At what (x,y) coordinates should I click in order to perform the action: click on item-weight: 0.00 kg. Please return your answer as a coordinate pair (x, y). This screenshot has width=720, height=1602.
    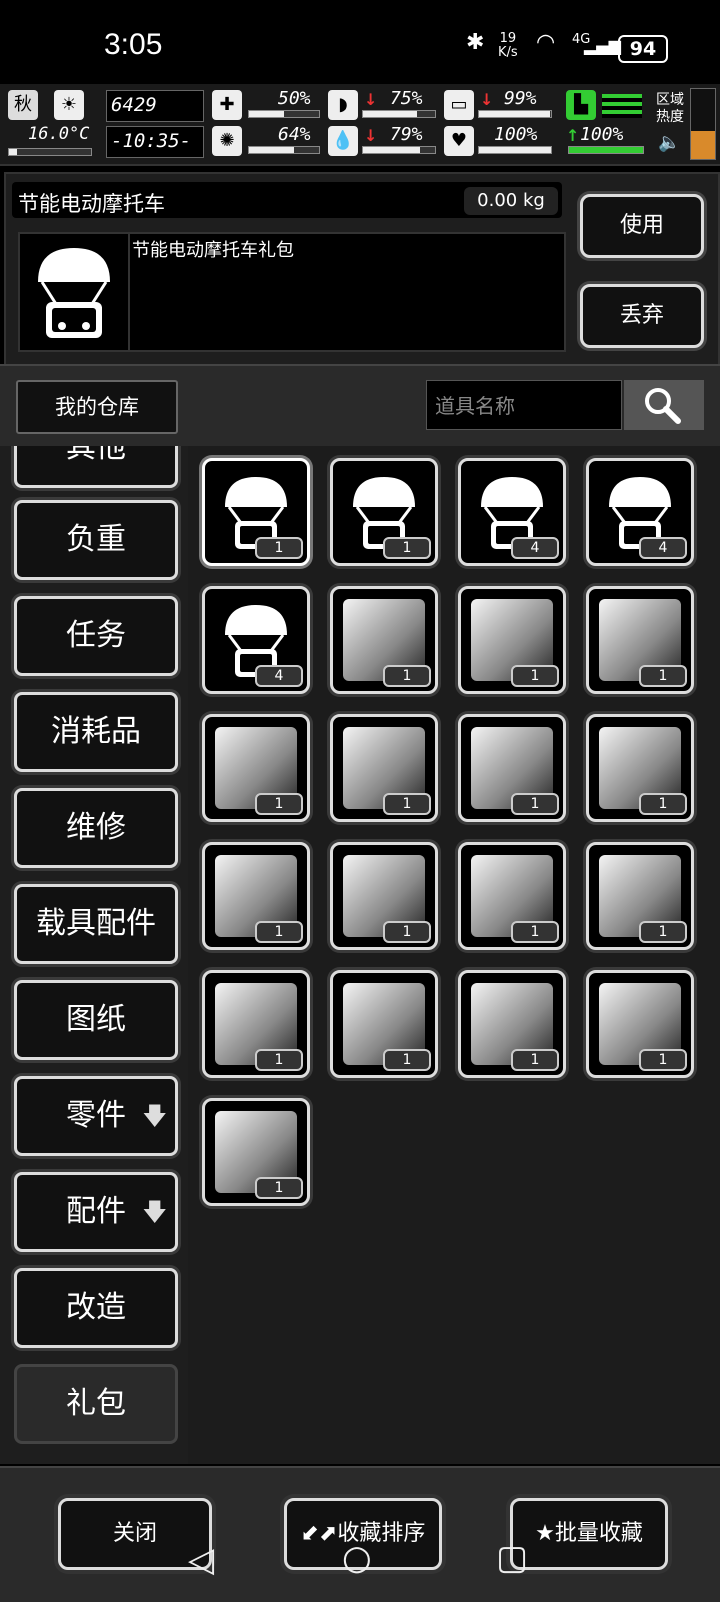
    Looking at the image, I should click on (511, 201).